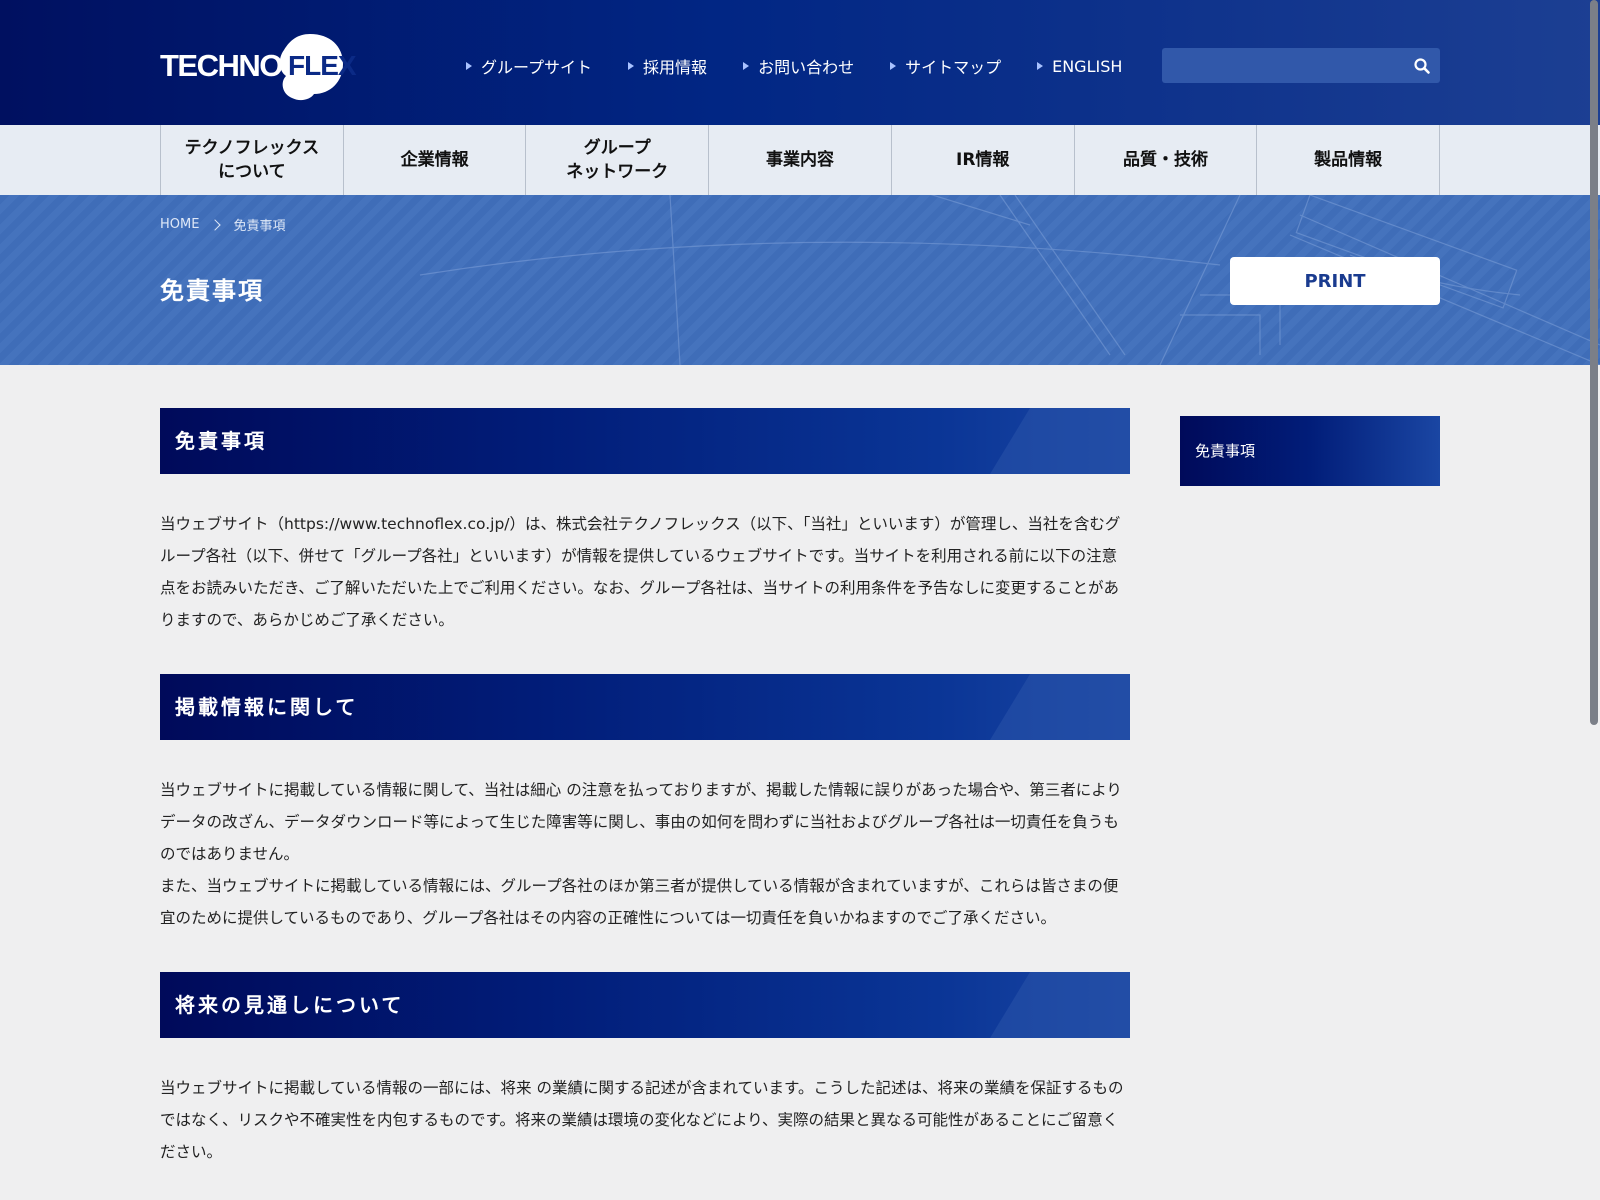 The width and height of the screenshot is (1600, 1200). I want to click on logo-text-flex: FLEX, so click(322, 65).